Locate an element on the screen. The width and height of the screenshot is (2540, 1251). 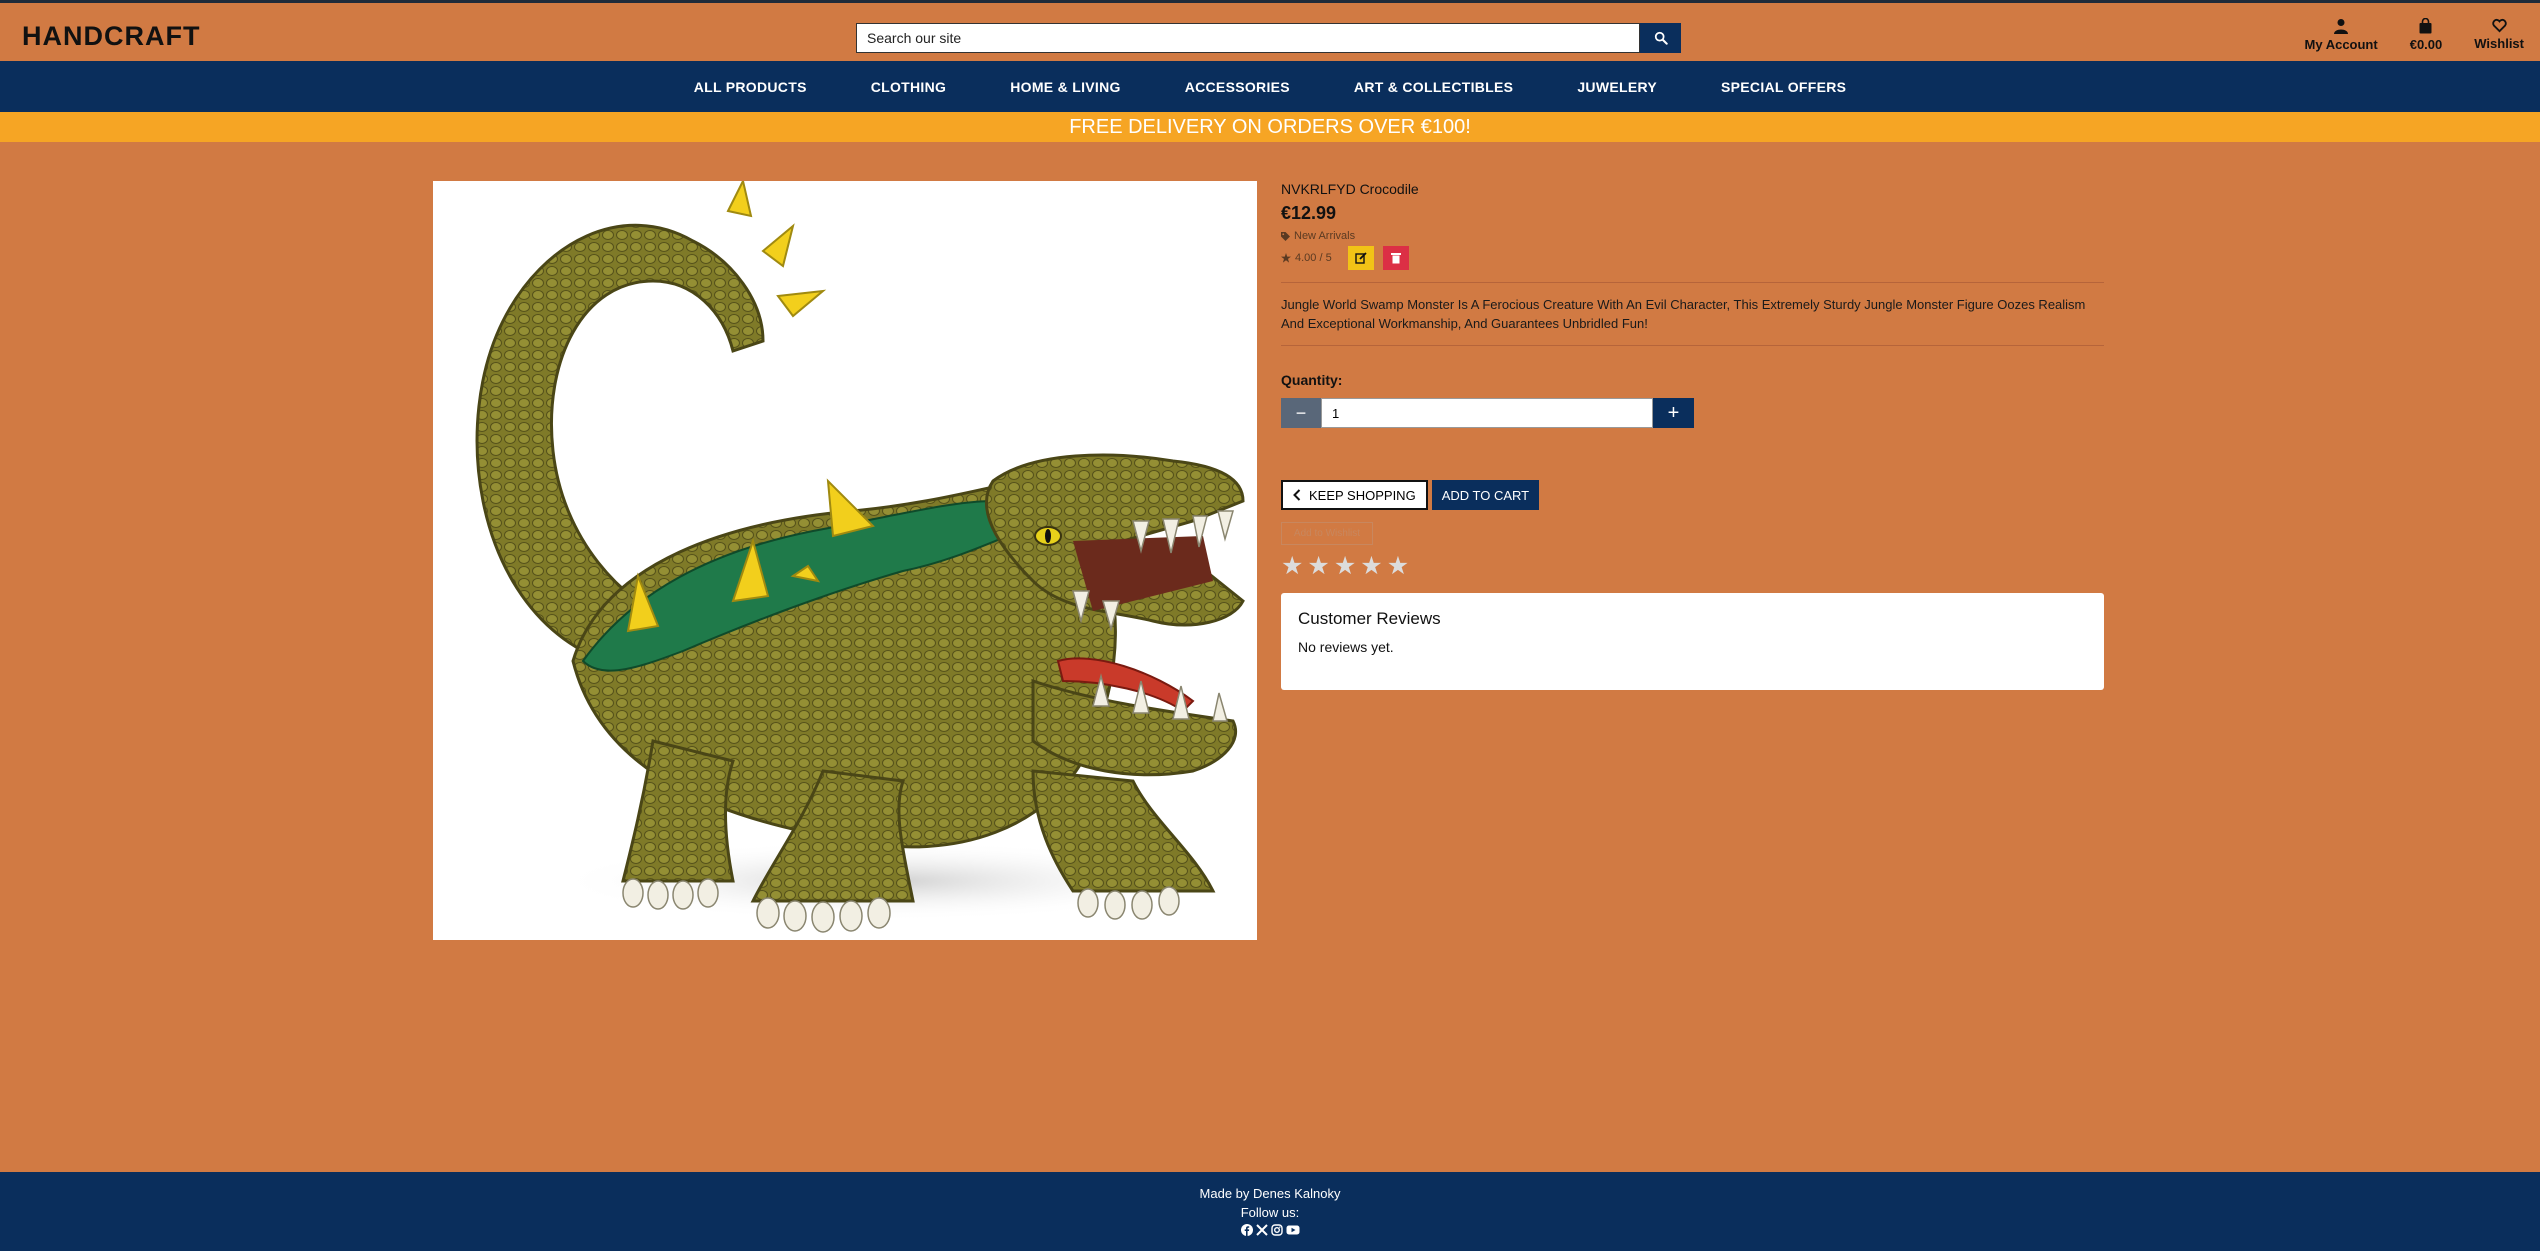
my-account-link: My Account is located at coordinates (2341, 38).